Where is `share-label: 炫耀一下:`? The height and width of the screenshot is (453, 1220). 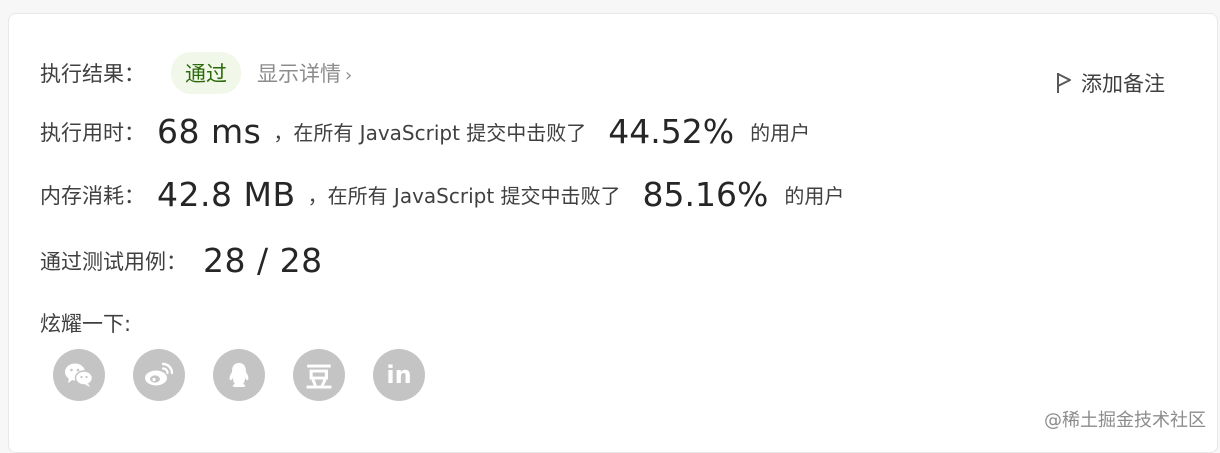
share-label: 炫耀一下: is located at coordinates (86, 324).